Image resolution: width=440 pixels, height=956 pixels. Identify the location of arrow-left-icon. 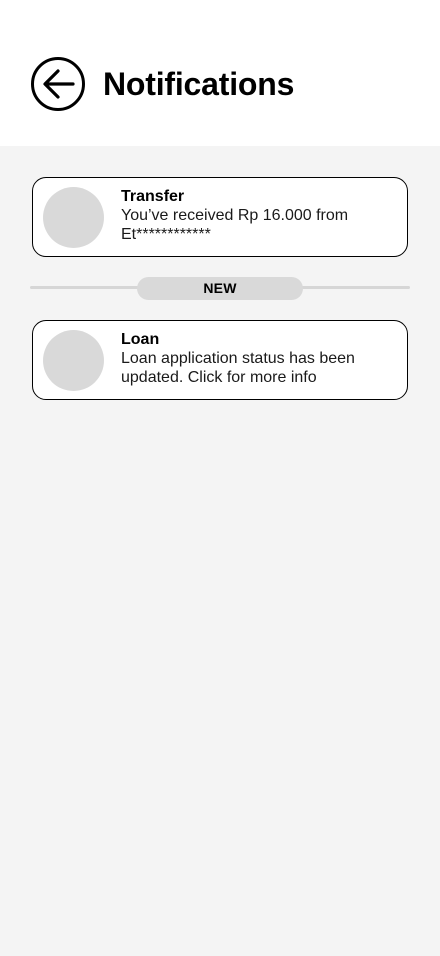
(59, 84).